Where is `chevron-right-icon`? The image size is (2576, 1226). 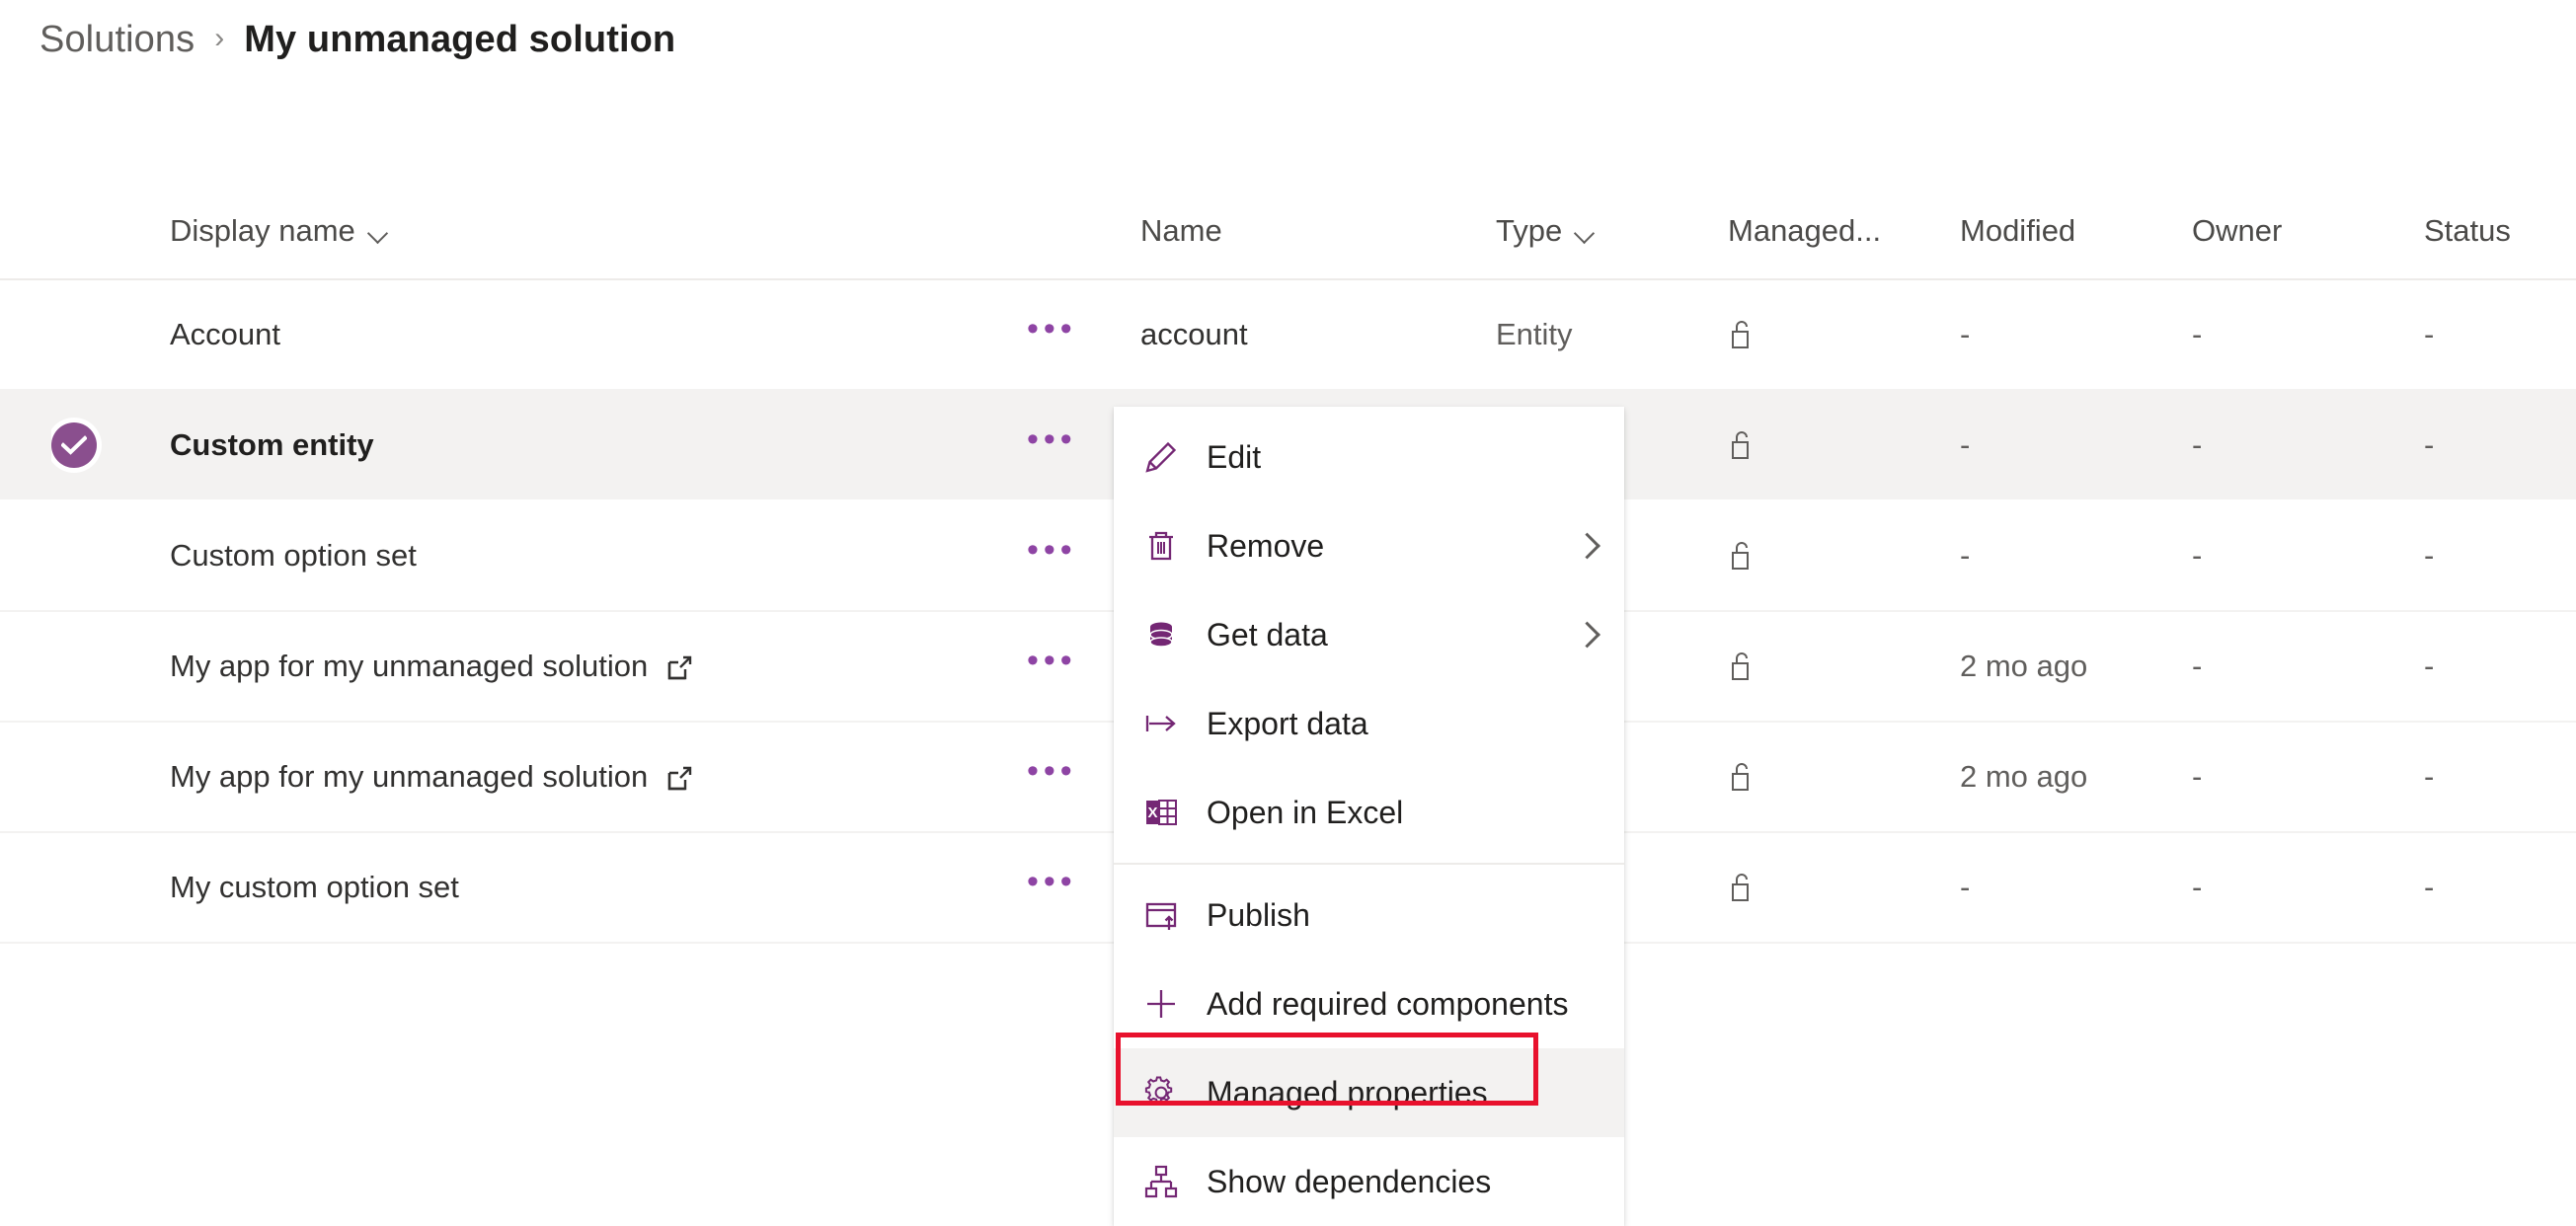
chevron-right-icon is located at coordinates (1587, 546).